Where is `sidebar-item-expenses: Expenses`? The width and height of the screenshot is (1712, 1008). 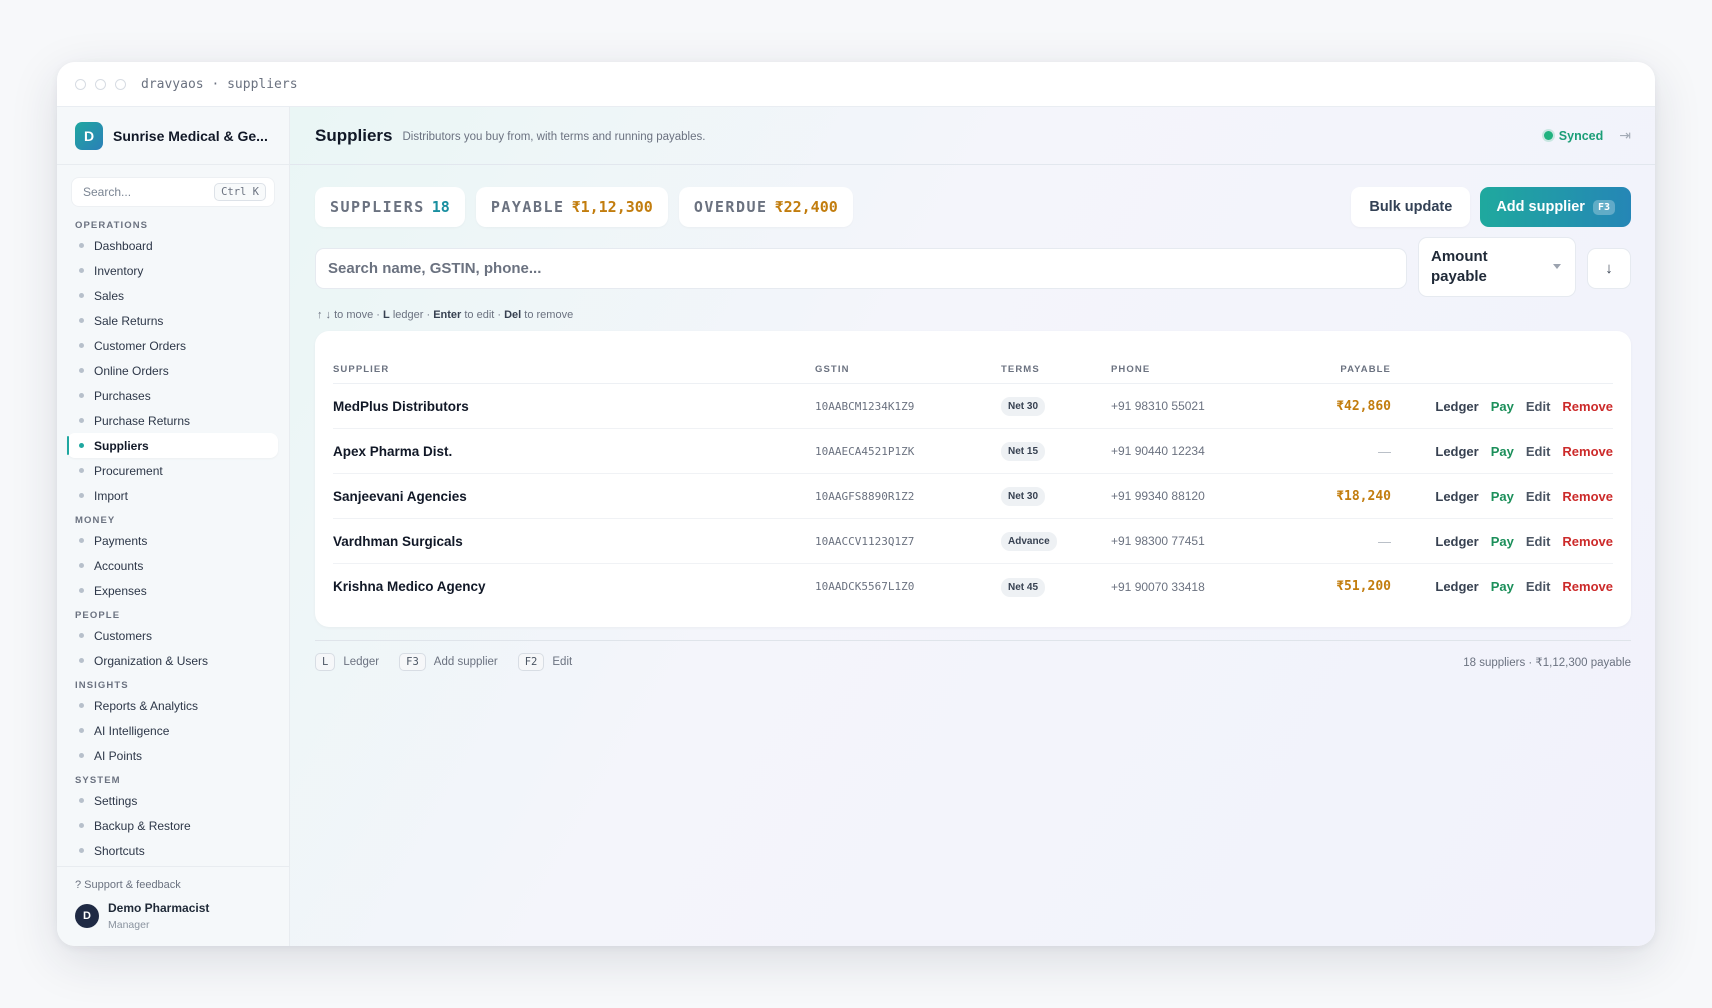
sidebar-item-expenses: Expenses is located at coordinates (173, 590).